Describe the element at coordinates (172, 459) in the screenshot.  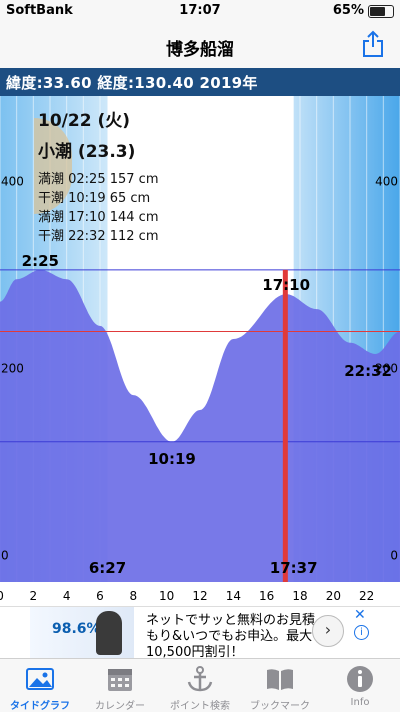
I see `tide-extreme-label: 10:19` at that location.